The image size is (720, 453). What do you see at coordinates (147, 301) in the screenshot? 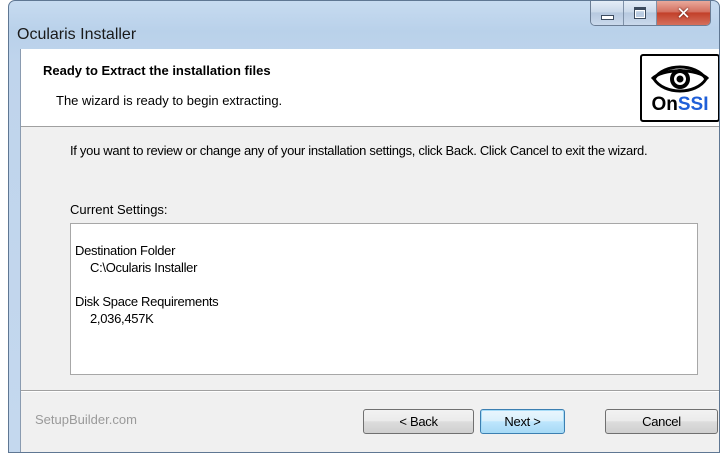
I see `disk-space-label: Disk Space Requirements` at bounding box center [147, 301].